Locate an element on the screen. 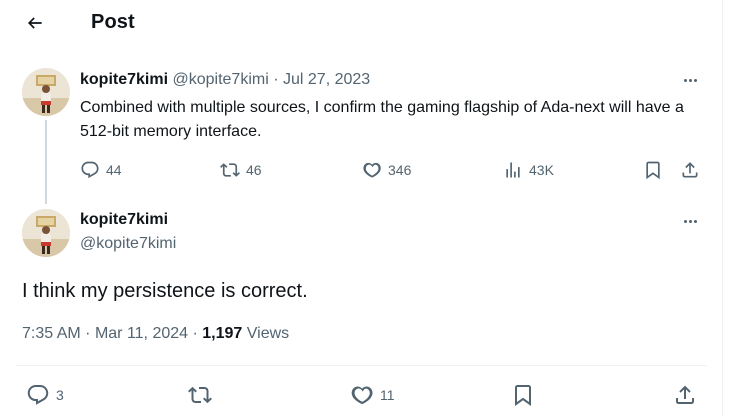  post-metadata: 7:35 AM · Mar 11, 2024 · 1,197 Views is located at coordinates (155, 334).